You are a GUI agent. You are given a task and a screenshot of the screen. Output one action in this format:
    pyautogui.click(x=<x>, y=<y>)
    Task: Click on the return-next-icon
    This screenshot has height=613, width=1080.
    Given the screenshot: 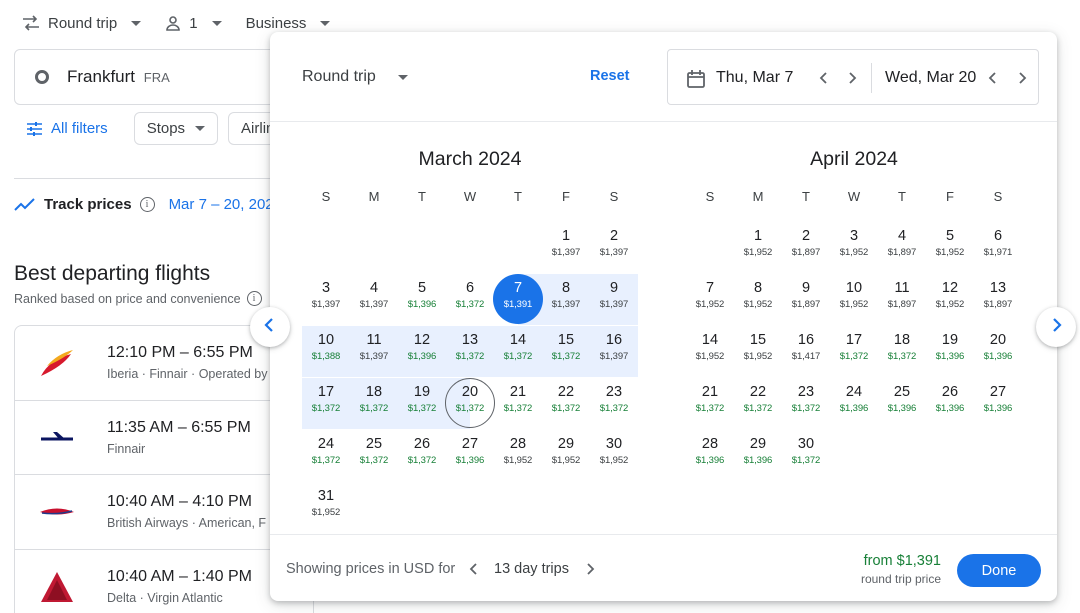 What is the action you would take?
    pyautogui.click(x=1022, y=78)
    